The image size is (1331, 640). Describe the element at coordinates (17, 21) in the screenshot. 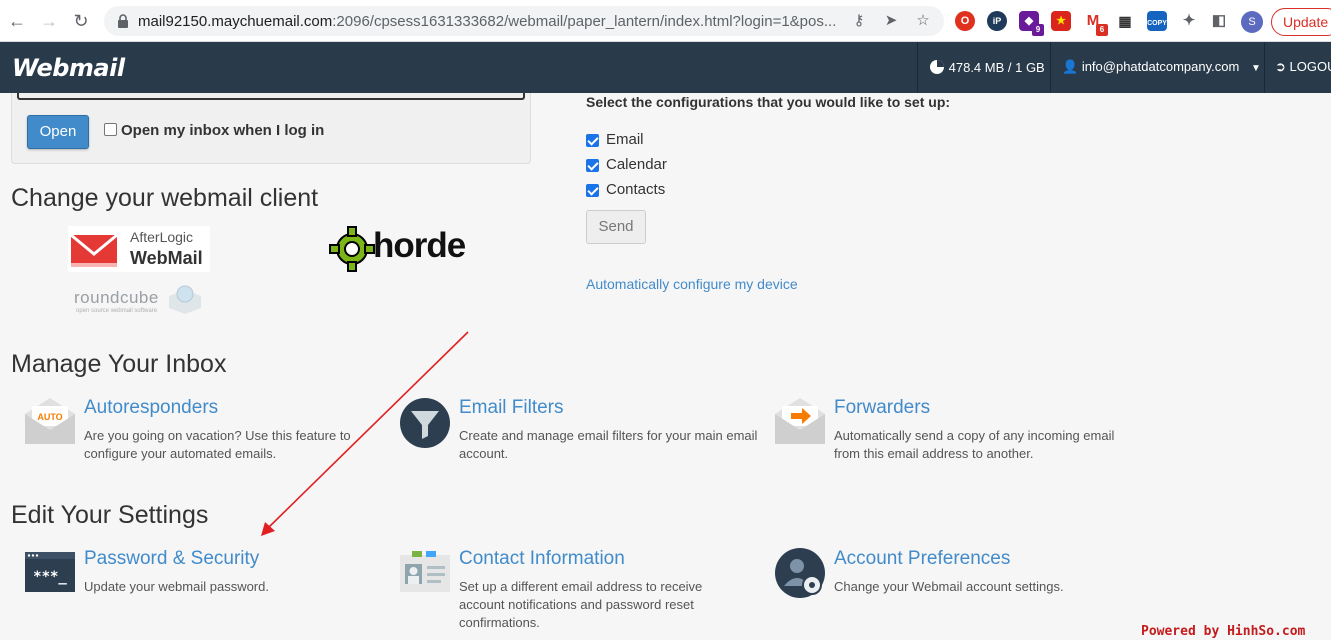

I see `back-arrow-icon: ←` at that location.